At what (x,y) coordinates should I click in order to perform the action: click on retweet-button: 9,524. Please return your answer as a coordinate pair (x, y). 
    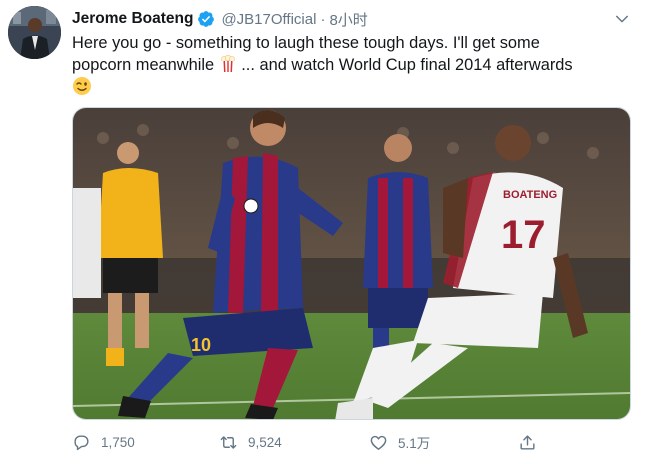
    Looking at the image, I should click on (250, 442).